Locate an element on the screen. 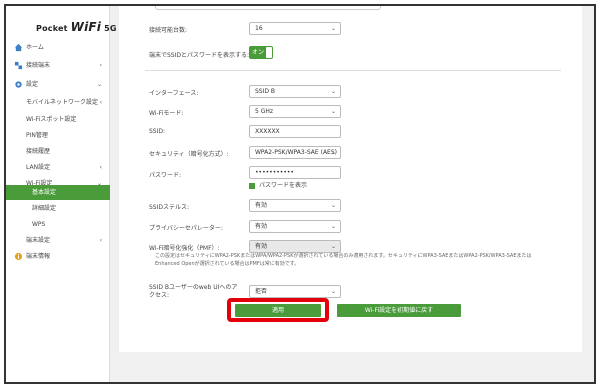 Image resolution: width=600 pixels, height=388 pixels. sidebar-item-mobile-network: モバイルネットワーク設定 ‹ is located at coordinates (58, 102).